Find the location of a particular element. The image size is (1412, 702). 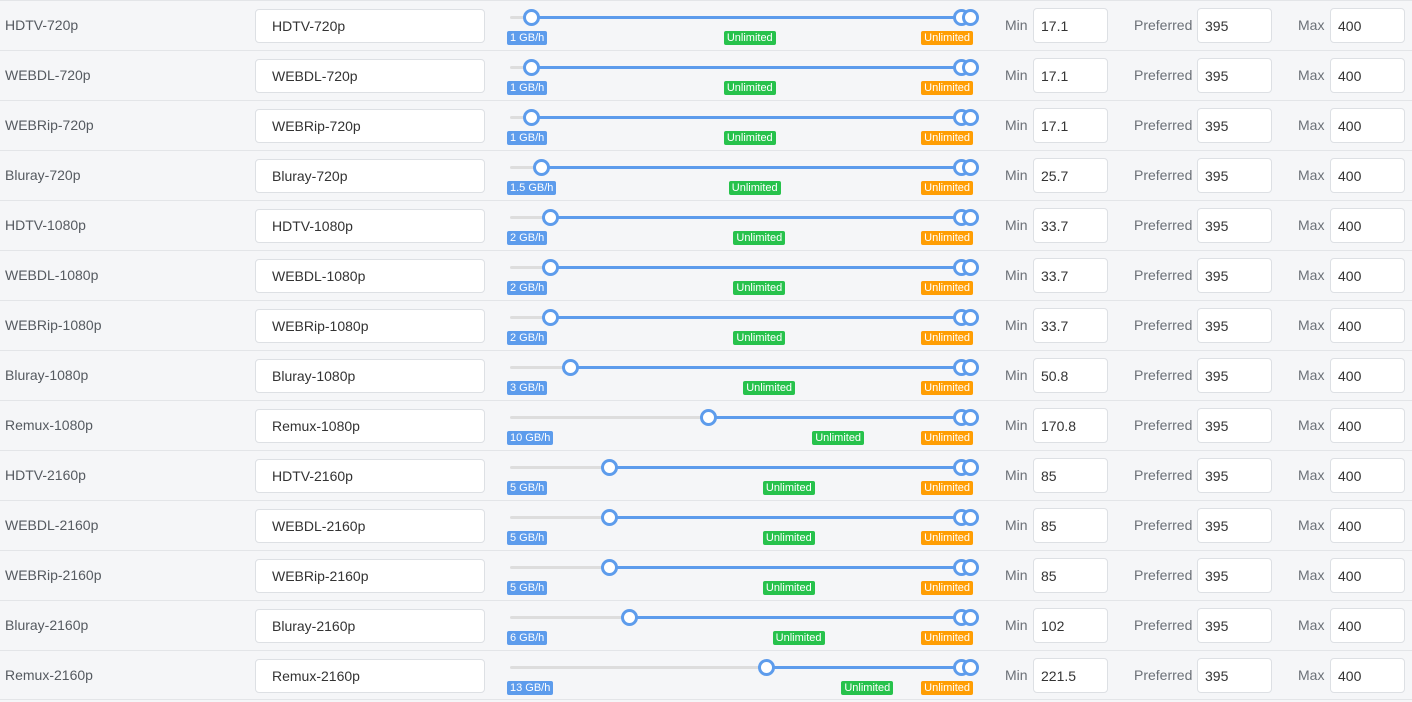

size-range-slider: 6 GB/h Unlimited Unlimited is located at coordinates (743, 626).